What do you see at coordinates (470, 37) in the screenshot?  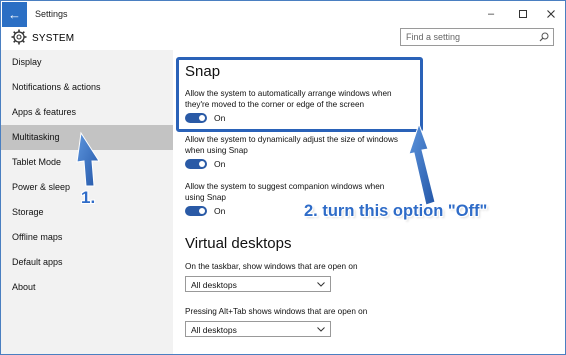 I see `search-input` at bounding box center [470, 37].